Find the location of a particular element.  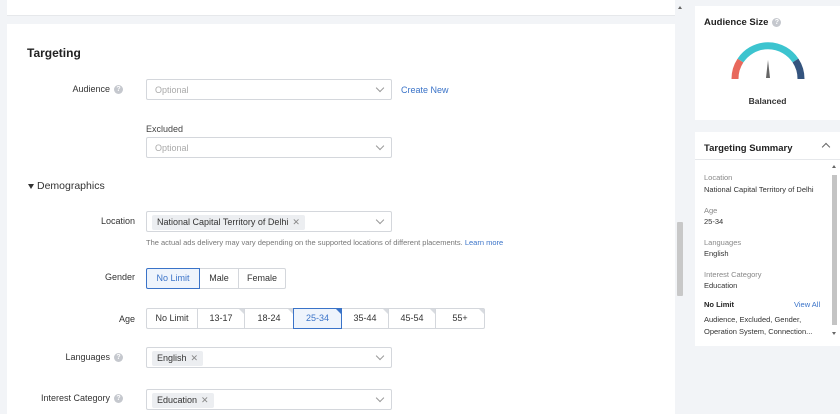

age-option-label: 35-44 is located at coordinates (365, 318).